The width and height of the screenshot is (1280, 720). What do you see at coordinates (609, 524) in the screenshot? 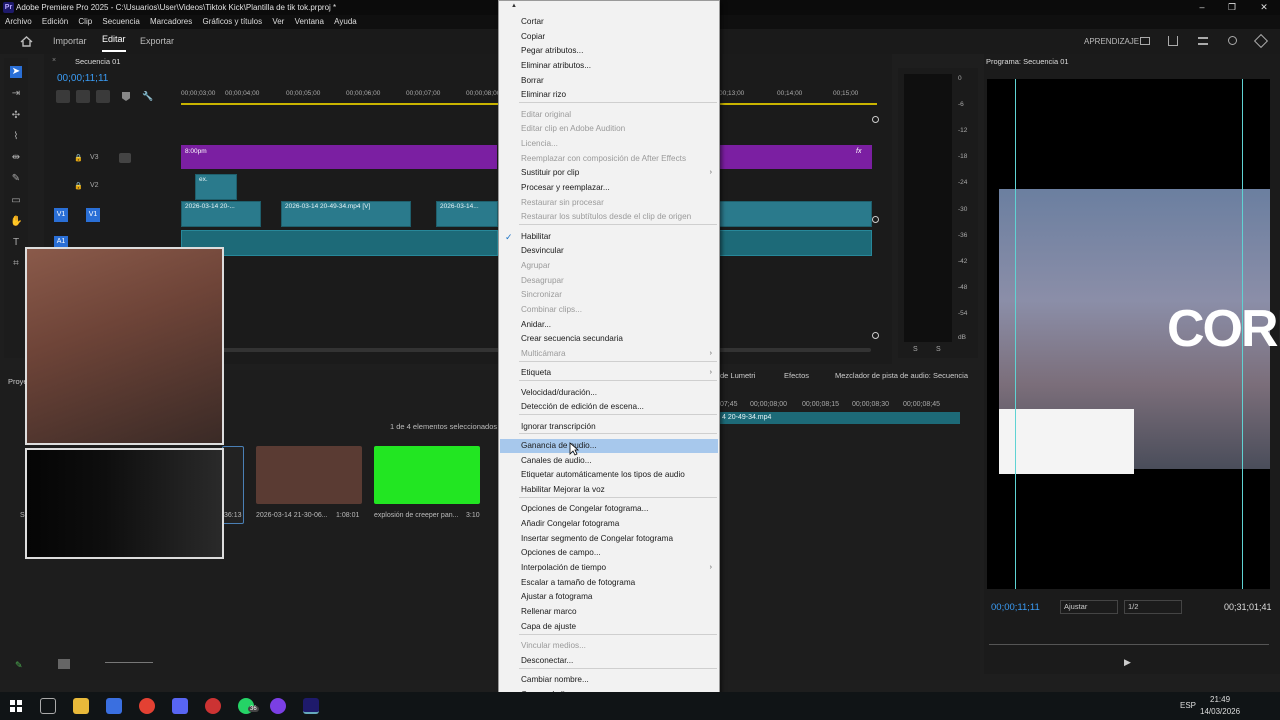
I see `context-menu-item: Añadir Congelar fotograma` at bounding box center [609, 524].